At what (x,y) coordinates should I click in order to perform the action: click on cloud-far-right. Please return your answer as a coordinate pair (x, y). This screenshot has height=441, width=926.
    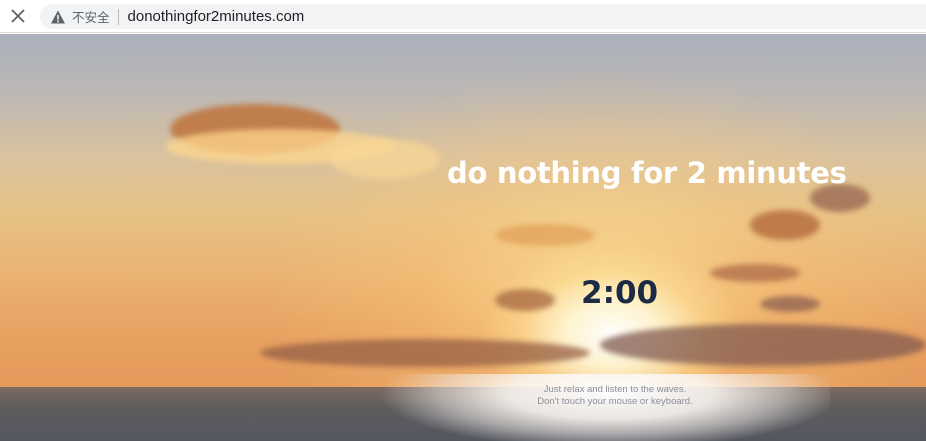
    Looking at the image, I should click on (790, 304).